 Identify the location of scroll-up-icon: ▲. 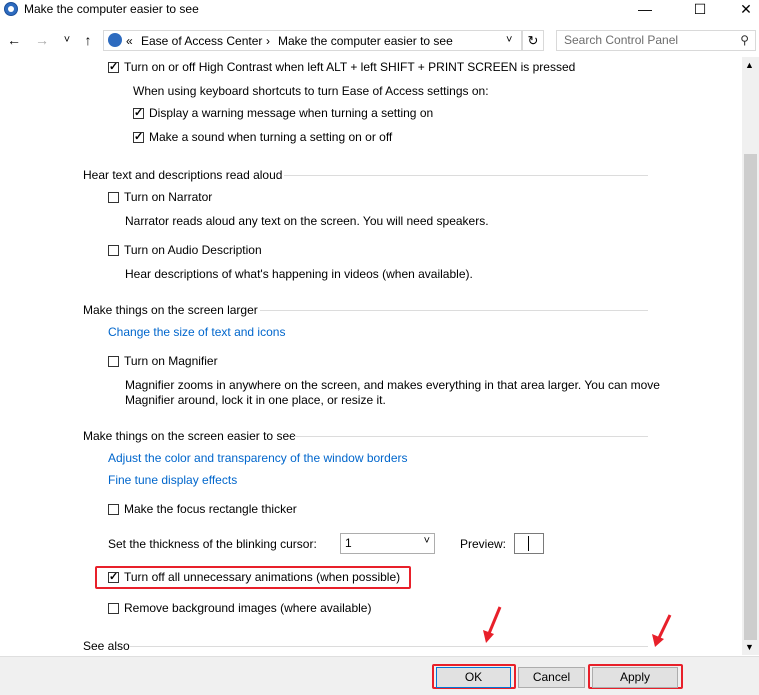
(749, 65).